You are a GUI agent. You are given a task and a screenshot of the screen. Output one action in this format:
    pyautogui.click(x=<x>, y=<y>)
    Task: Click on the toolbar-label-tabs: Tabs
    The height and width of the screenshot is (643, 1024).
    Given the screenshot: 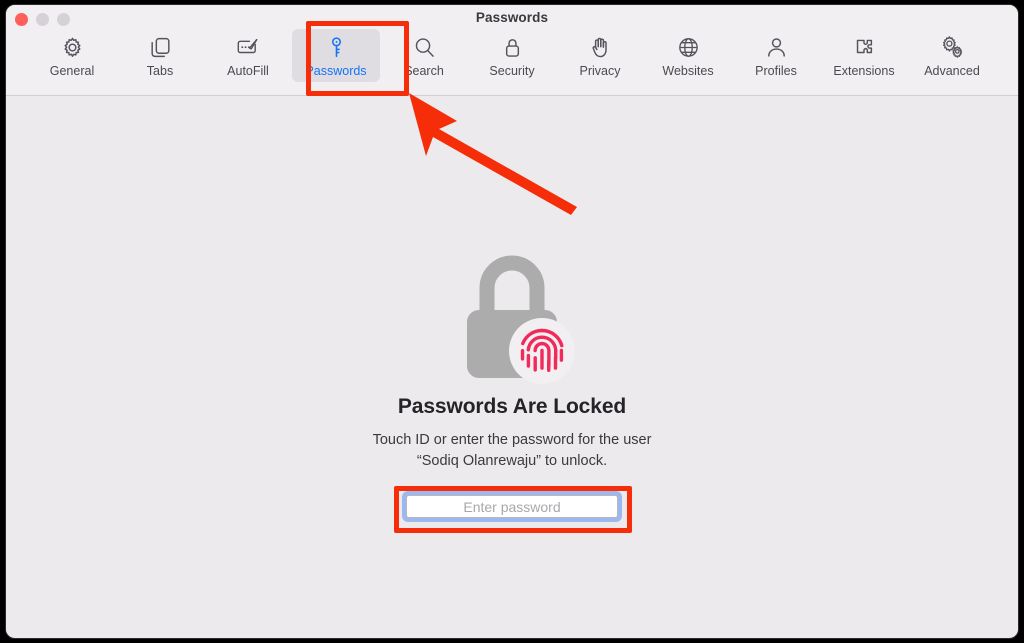 What is the action you would take?
    pyautogui.click(x=160, y=71)
    